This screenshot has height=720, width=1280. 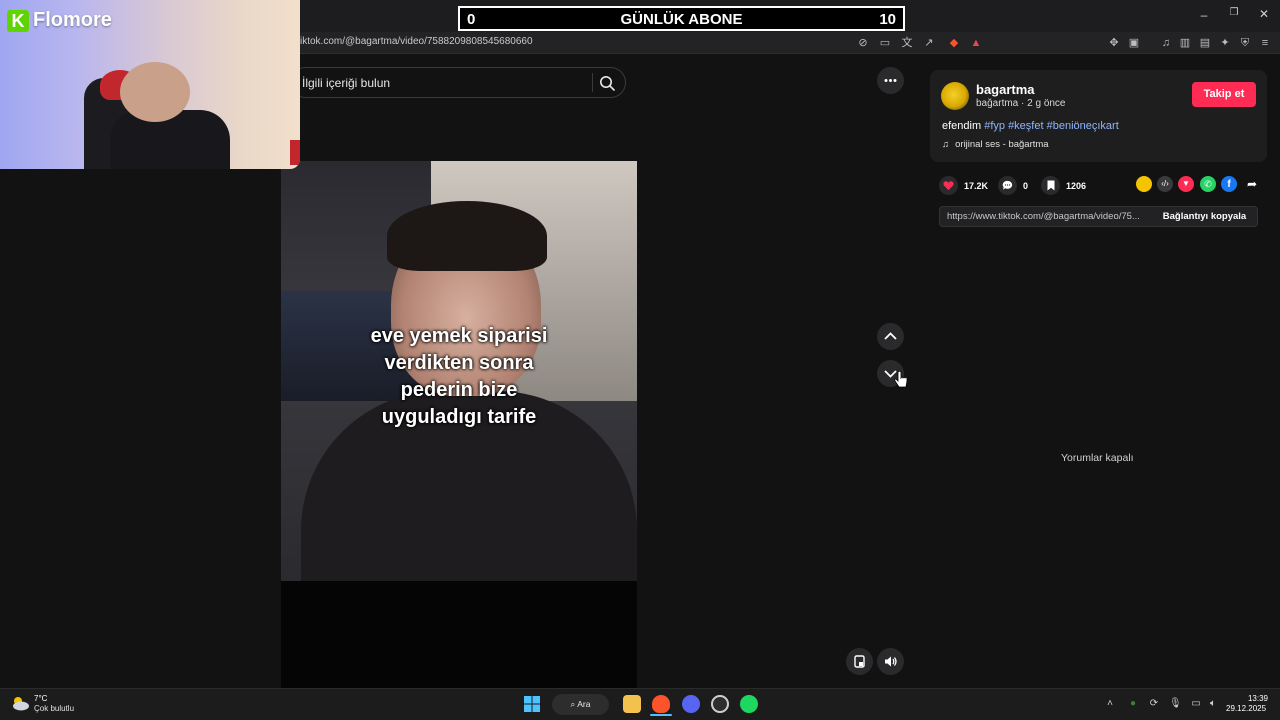 What do you see at coordinates (1021, 103) in the screenshot?
I see `author-meta: bağartma · 2 g önce` at bounding box center [1021, 103].